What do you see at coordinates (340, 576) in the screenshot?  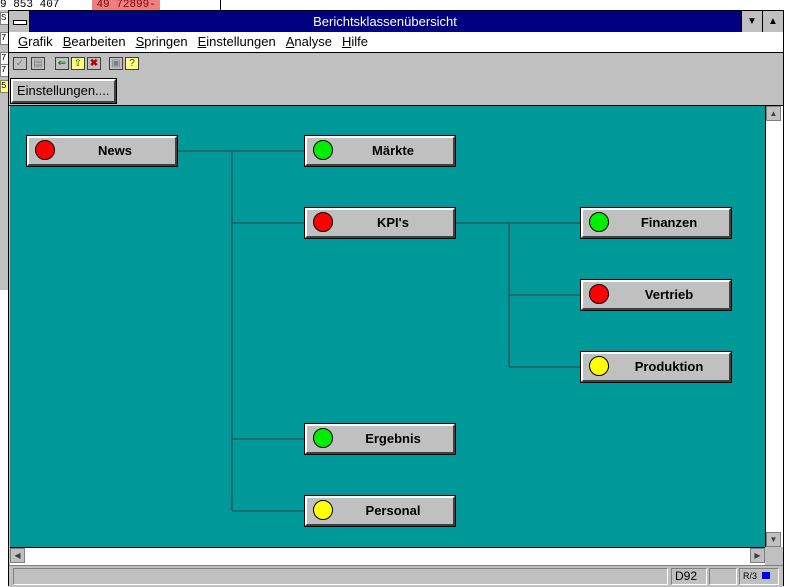 I see `status-message` at bounding box center [340, 576].